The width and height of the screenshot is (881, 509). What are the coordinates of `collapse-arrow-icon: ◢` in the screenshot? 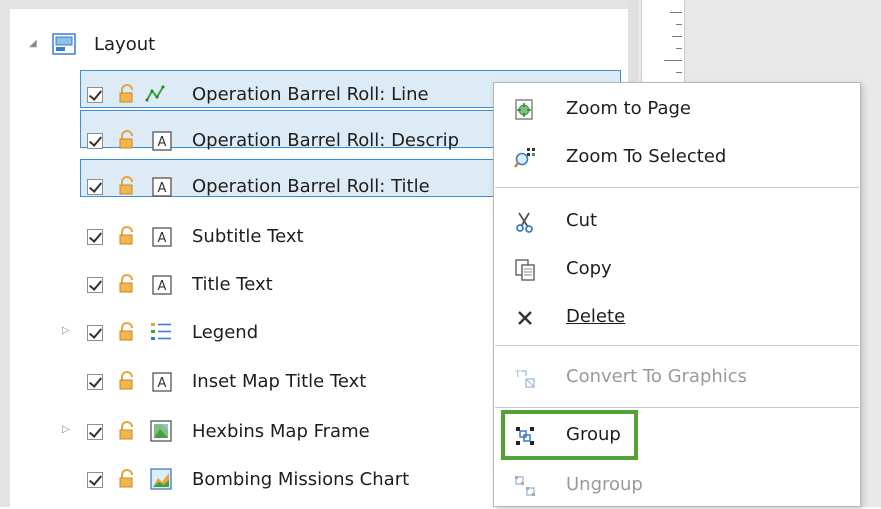 It's located at (33, 43).